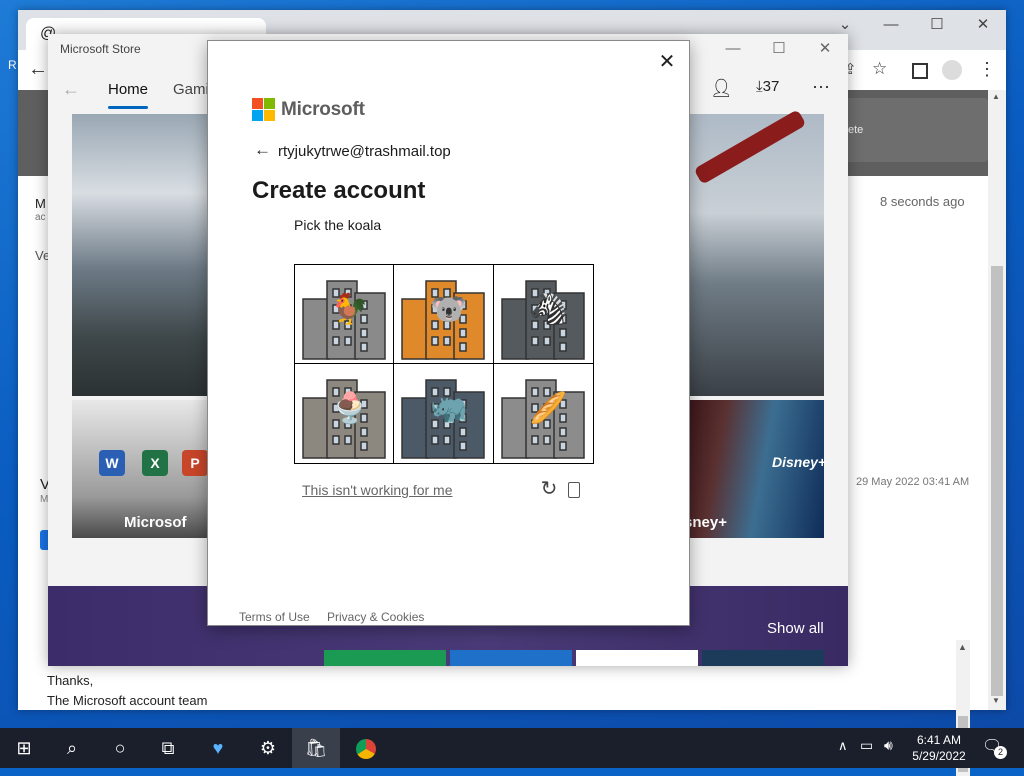  What do you see at coordinates (338, 225) in the screenshot?
I see `captcha-instruction: Pick the koala` at bounding box center [338, 225].